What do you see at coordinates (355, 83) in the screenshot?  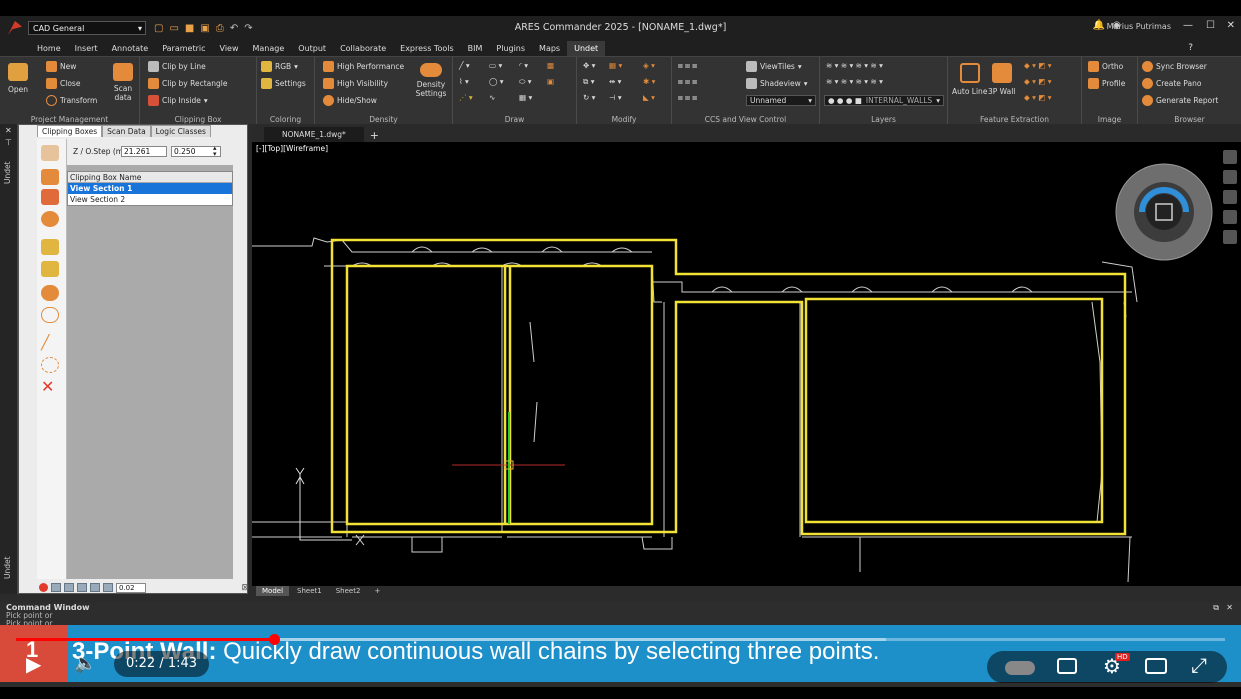 I see `high-visibility-button: High Visibility` at bounding box center [355, 83].